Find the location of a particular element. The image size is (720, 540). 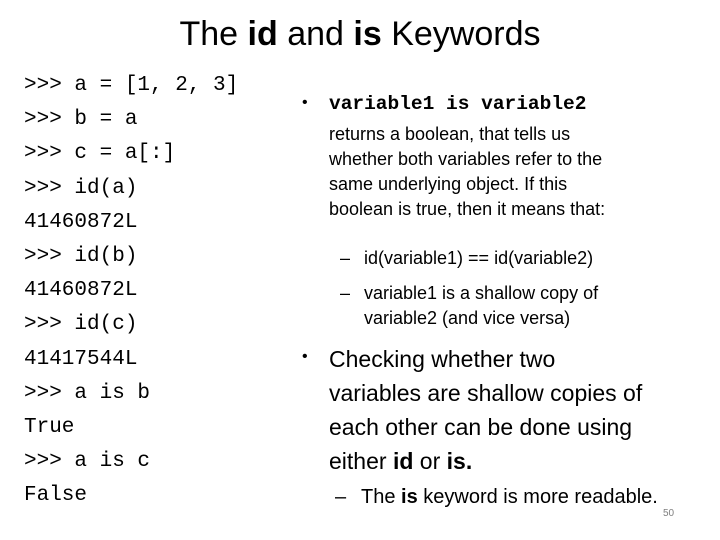

slide-title: The id and is Keywords is located at coordinates (360, 34).